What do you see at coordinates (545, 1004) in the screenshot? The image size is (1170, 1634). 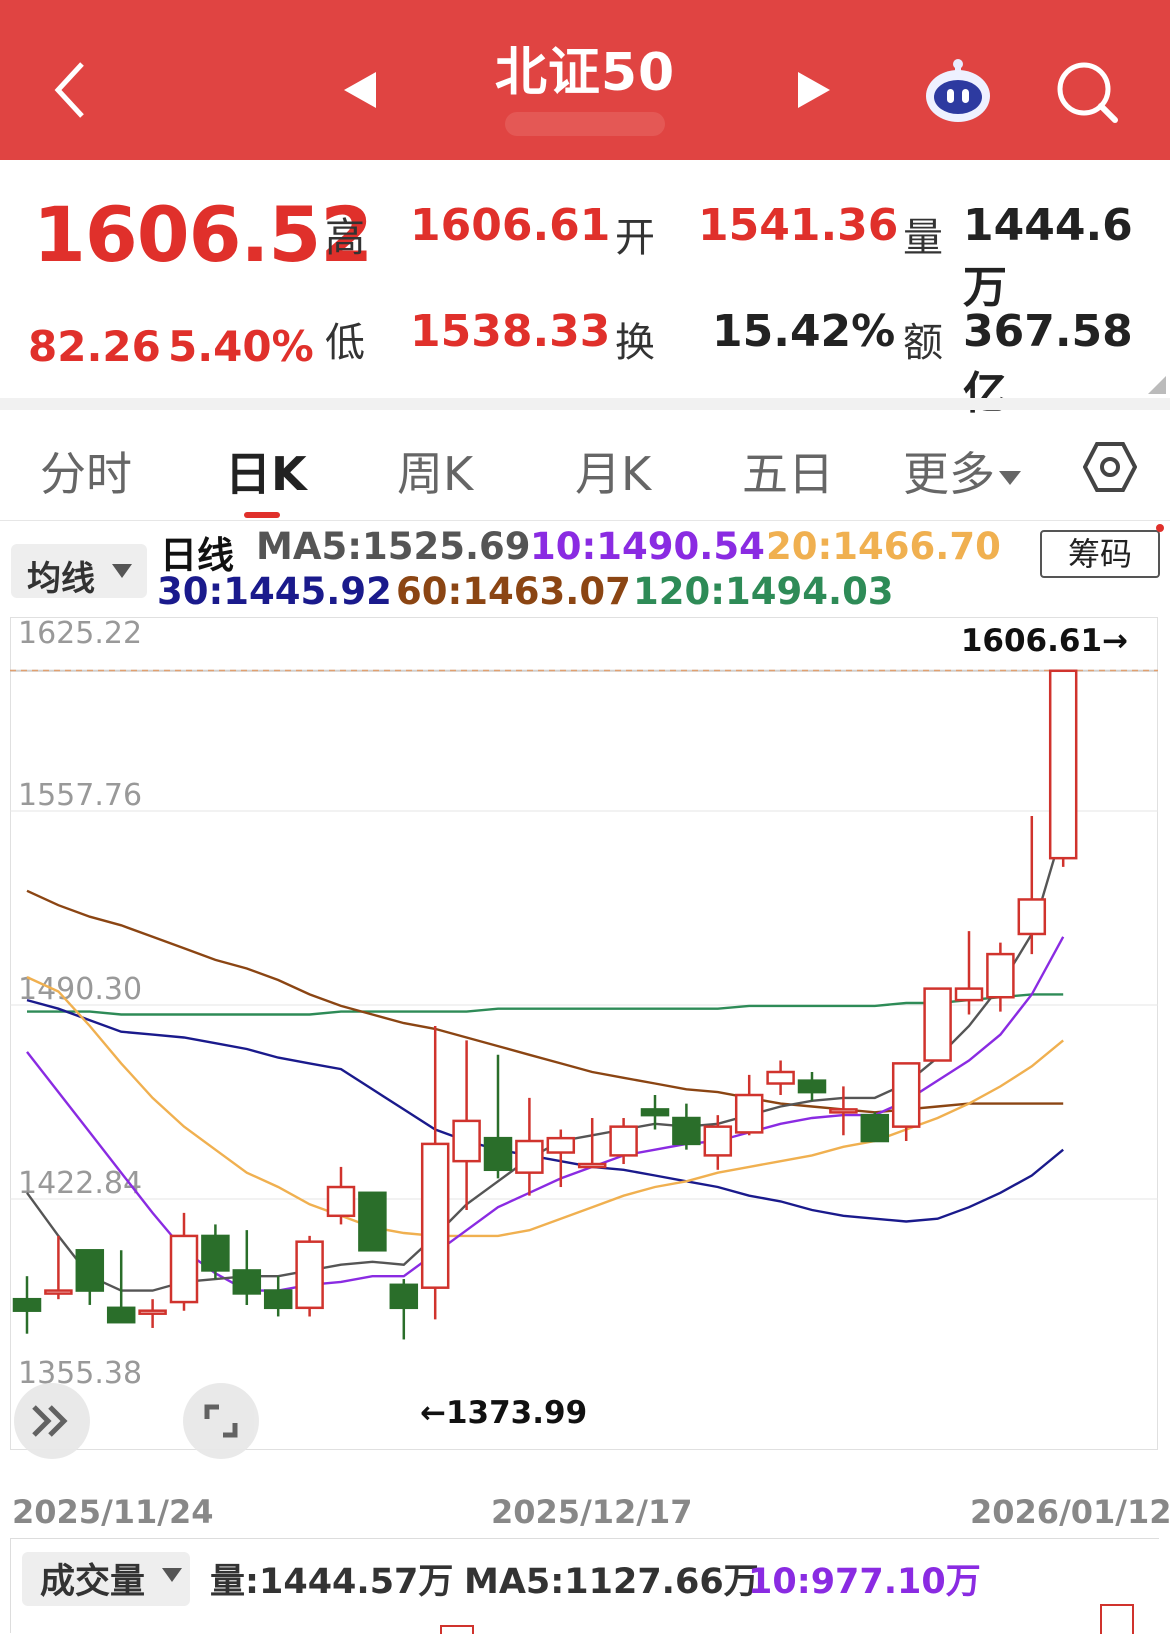 I see `ma120-line` at bounding box center [545, 1004].